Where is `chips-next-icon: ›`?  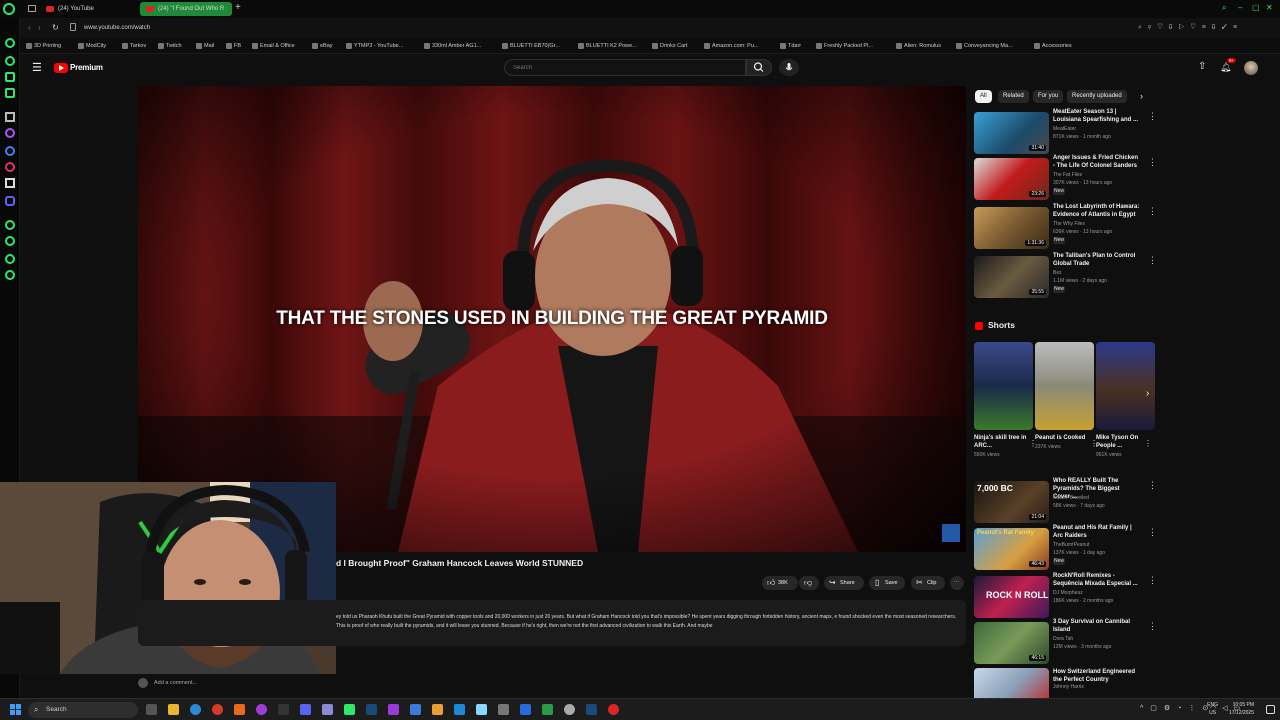 chips-next-icon: › is located at coordinates (1141, 96).